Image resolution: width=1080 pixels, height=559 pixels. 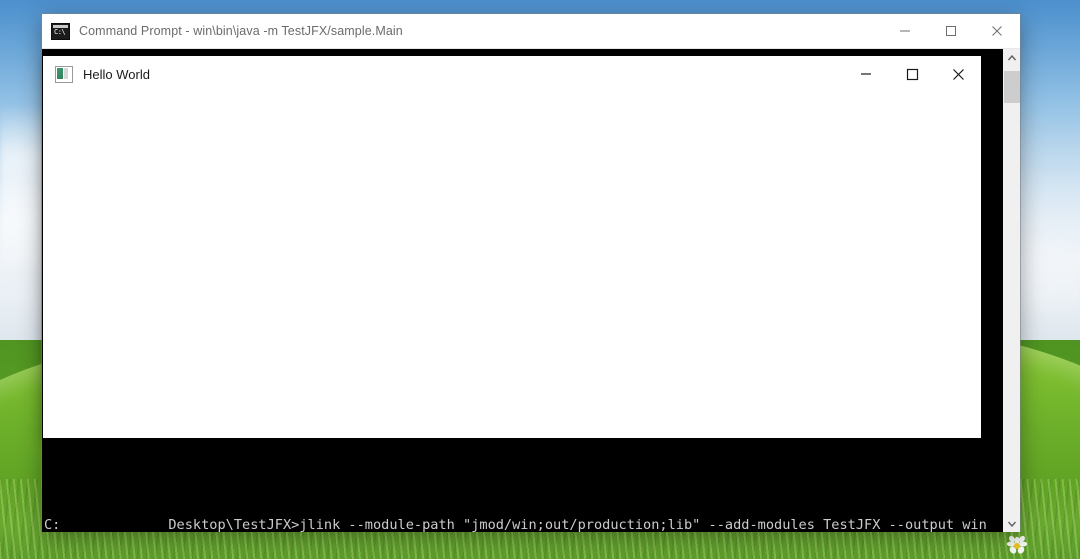 I want to click on daisy-flower, so click(x=1017, y=544).